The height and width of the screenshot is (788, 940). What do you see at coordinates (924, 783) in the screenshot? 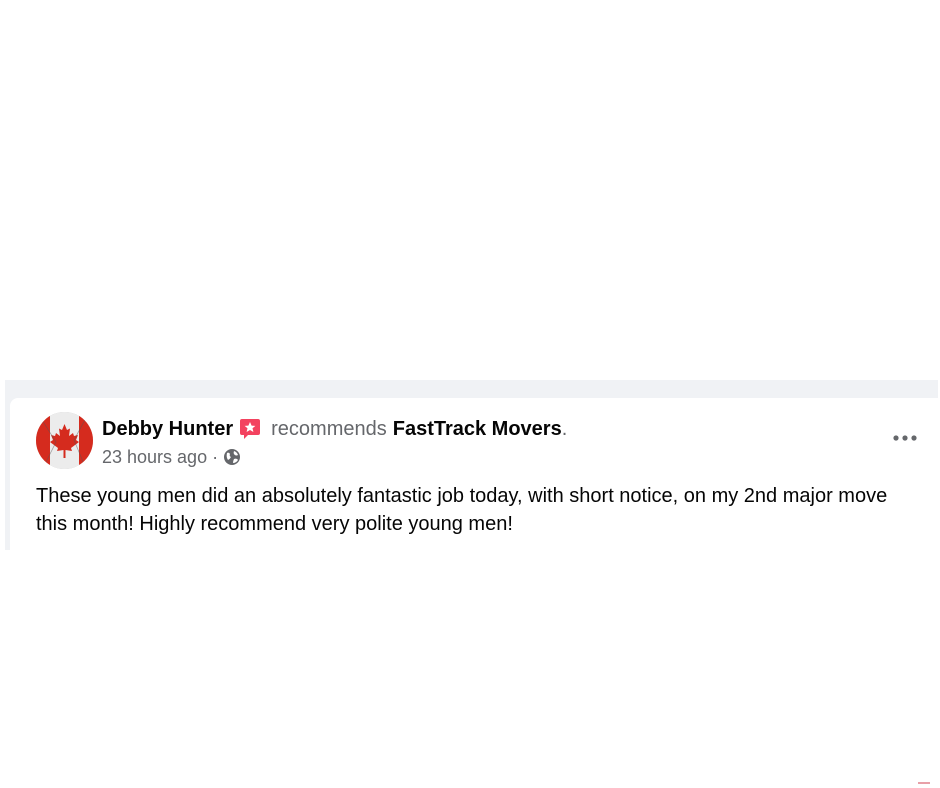
I see `corner-mark` at bounding box center [924, 783].